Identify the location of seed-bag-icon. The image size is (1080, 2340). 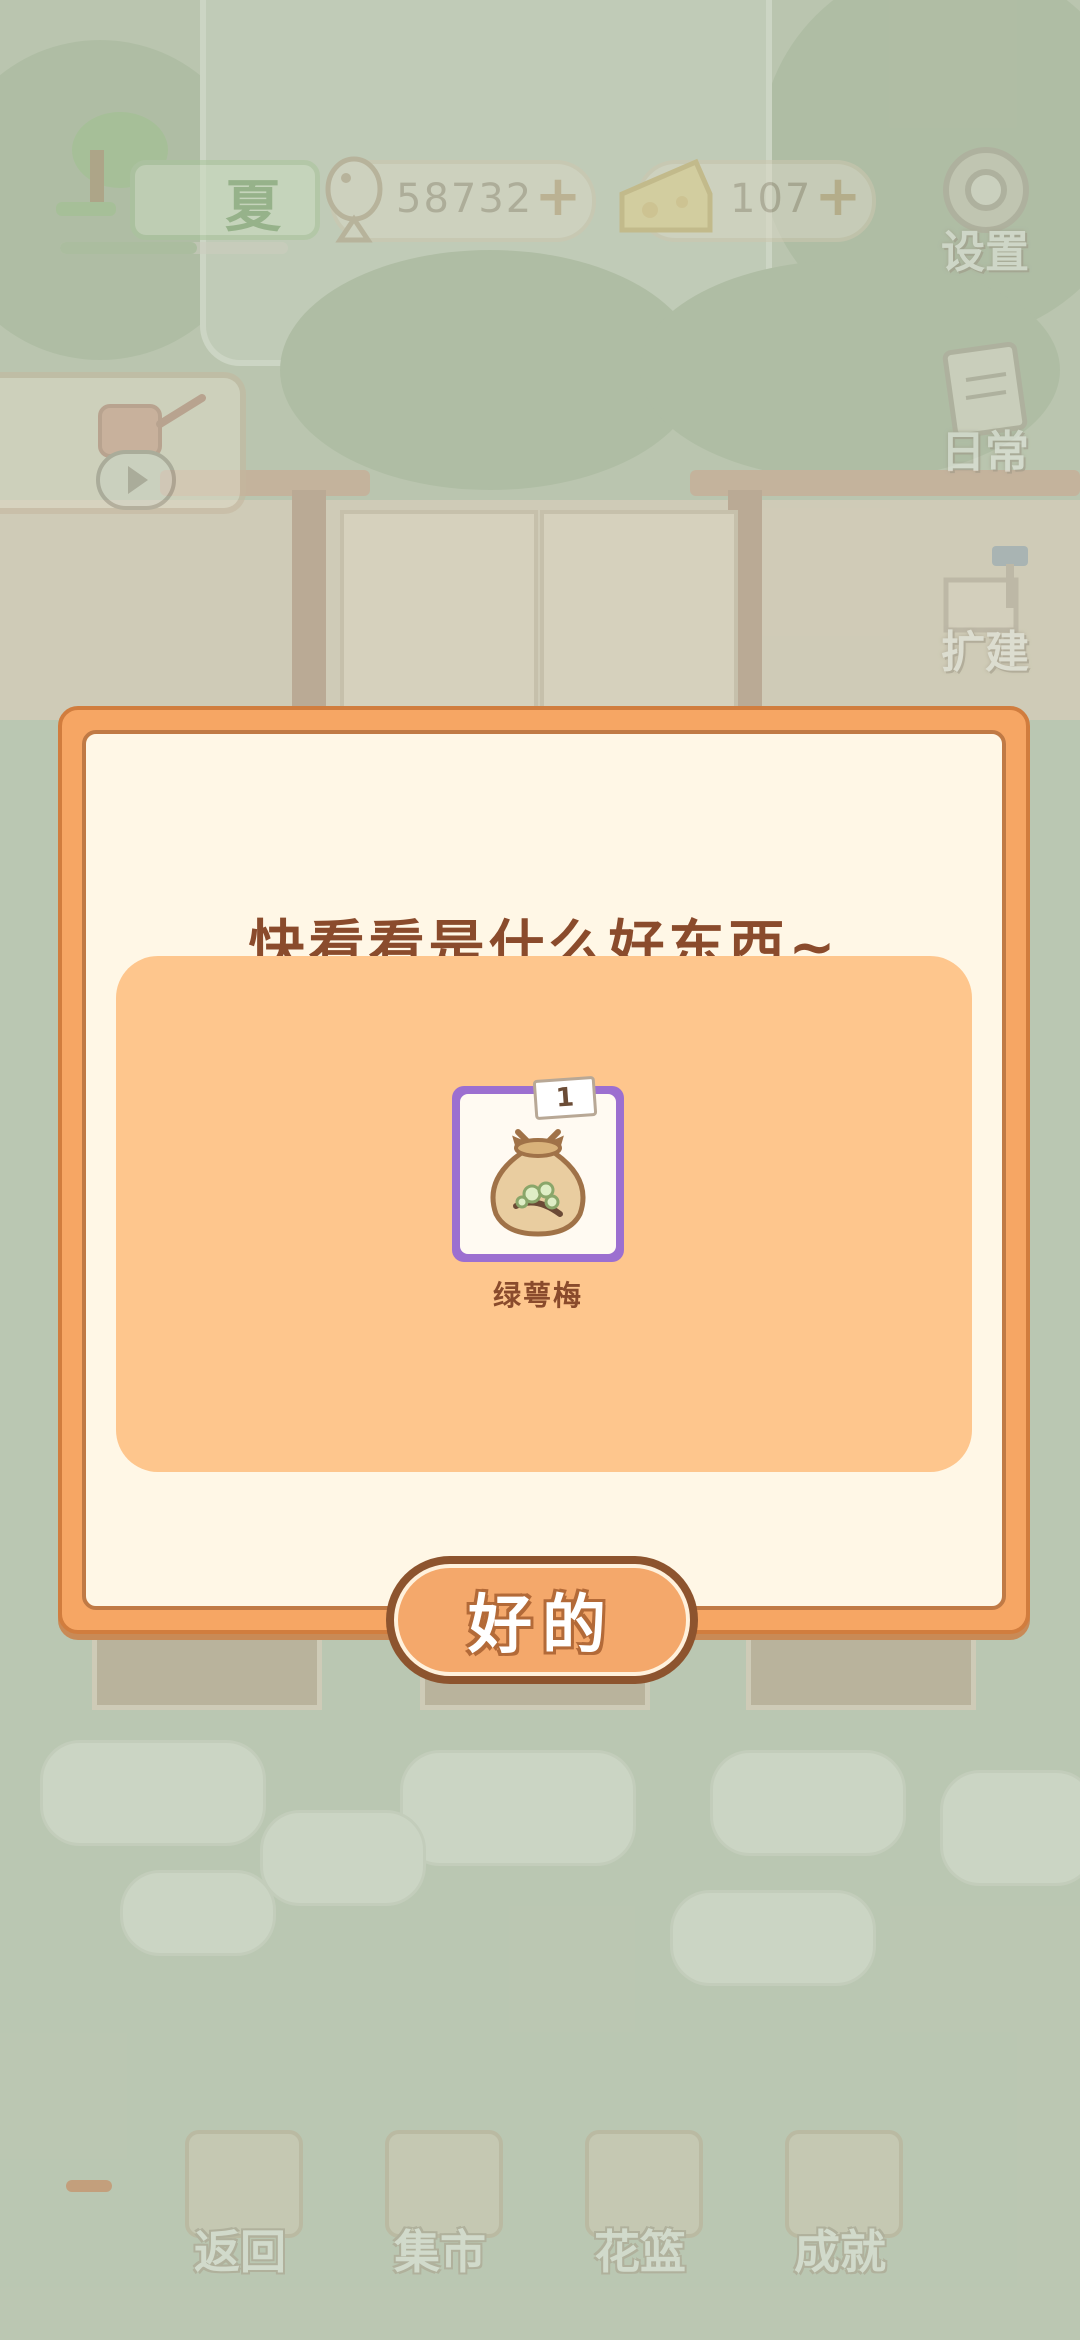
(538, 1183).